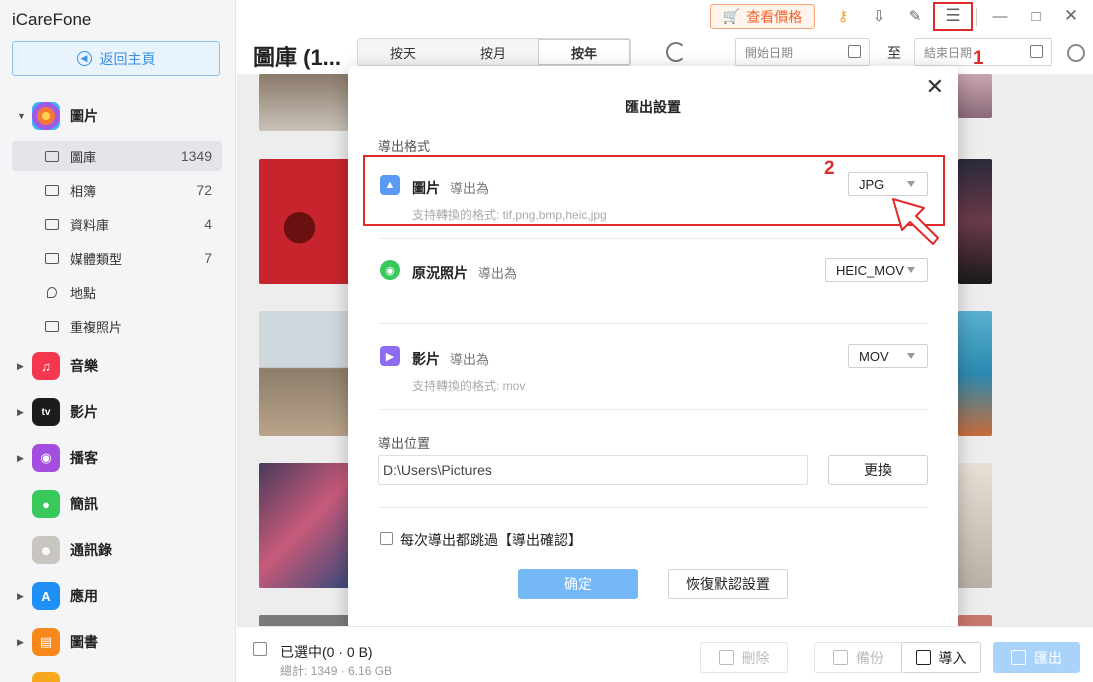 The image size is (1093, 682). What do you see at coordinates (118, 550) in the screenshot?
I see `category-contacts: ☻ 通訊錄` at bounding box center [118, 550].